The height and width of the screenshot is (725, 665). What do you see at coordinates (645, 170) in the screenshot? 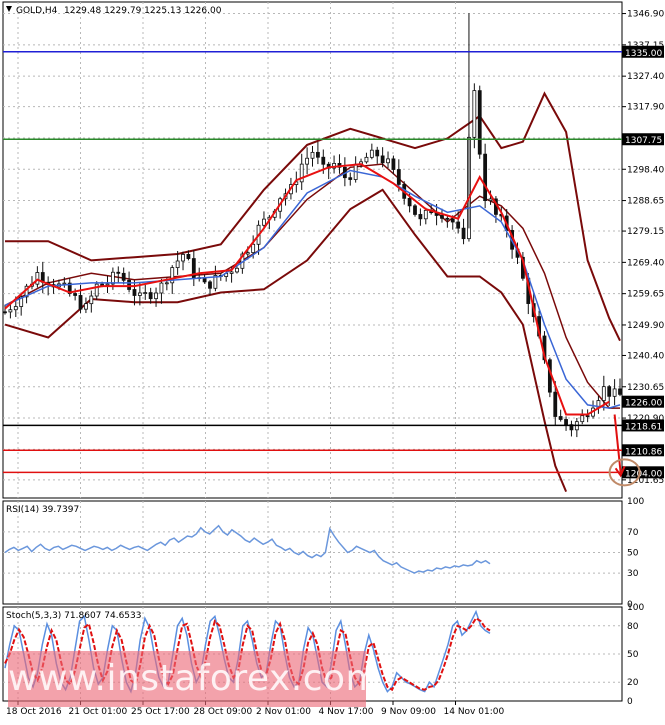
I see `y-tick-label: 1298.40` at bounding box center [645, 170].